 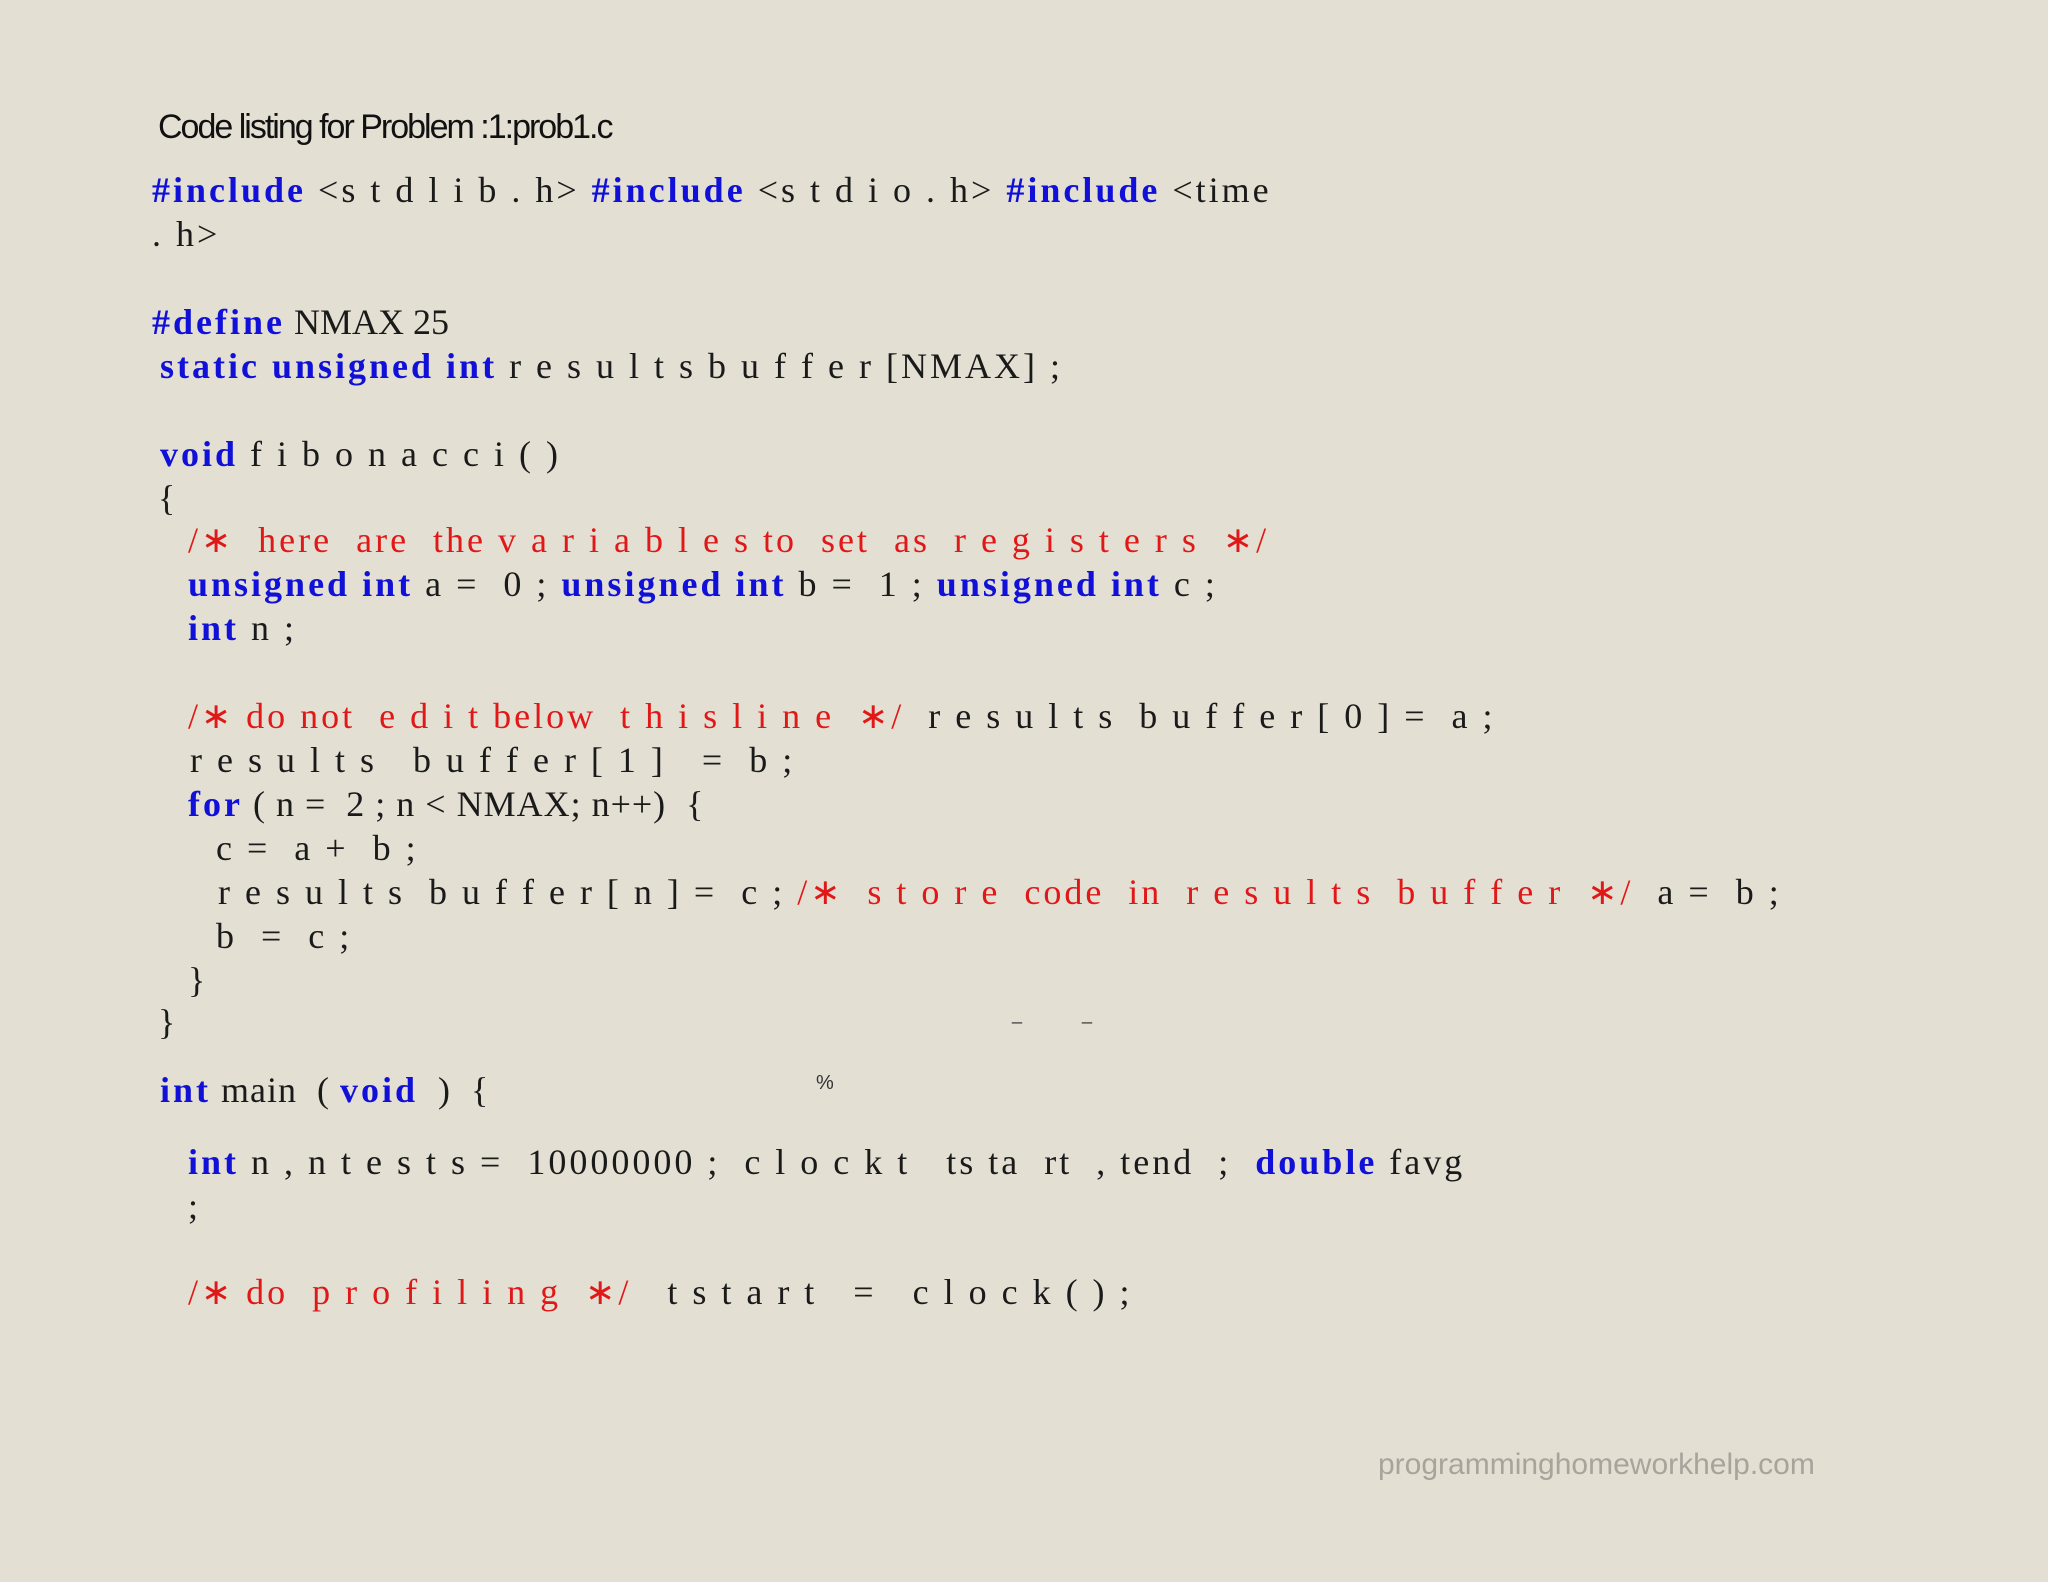 What do you see at coordinates (215, 804) in the screenshot?
I see `keyword: for` at bounding box center [215, 804].